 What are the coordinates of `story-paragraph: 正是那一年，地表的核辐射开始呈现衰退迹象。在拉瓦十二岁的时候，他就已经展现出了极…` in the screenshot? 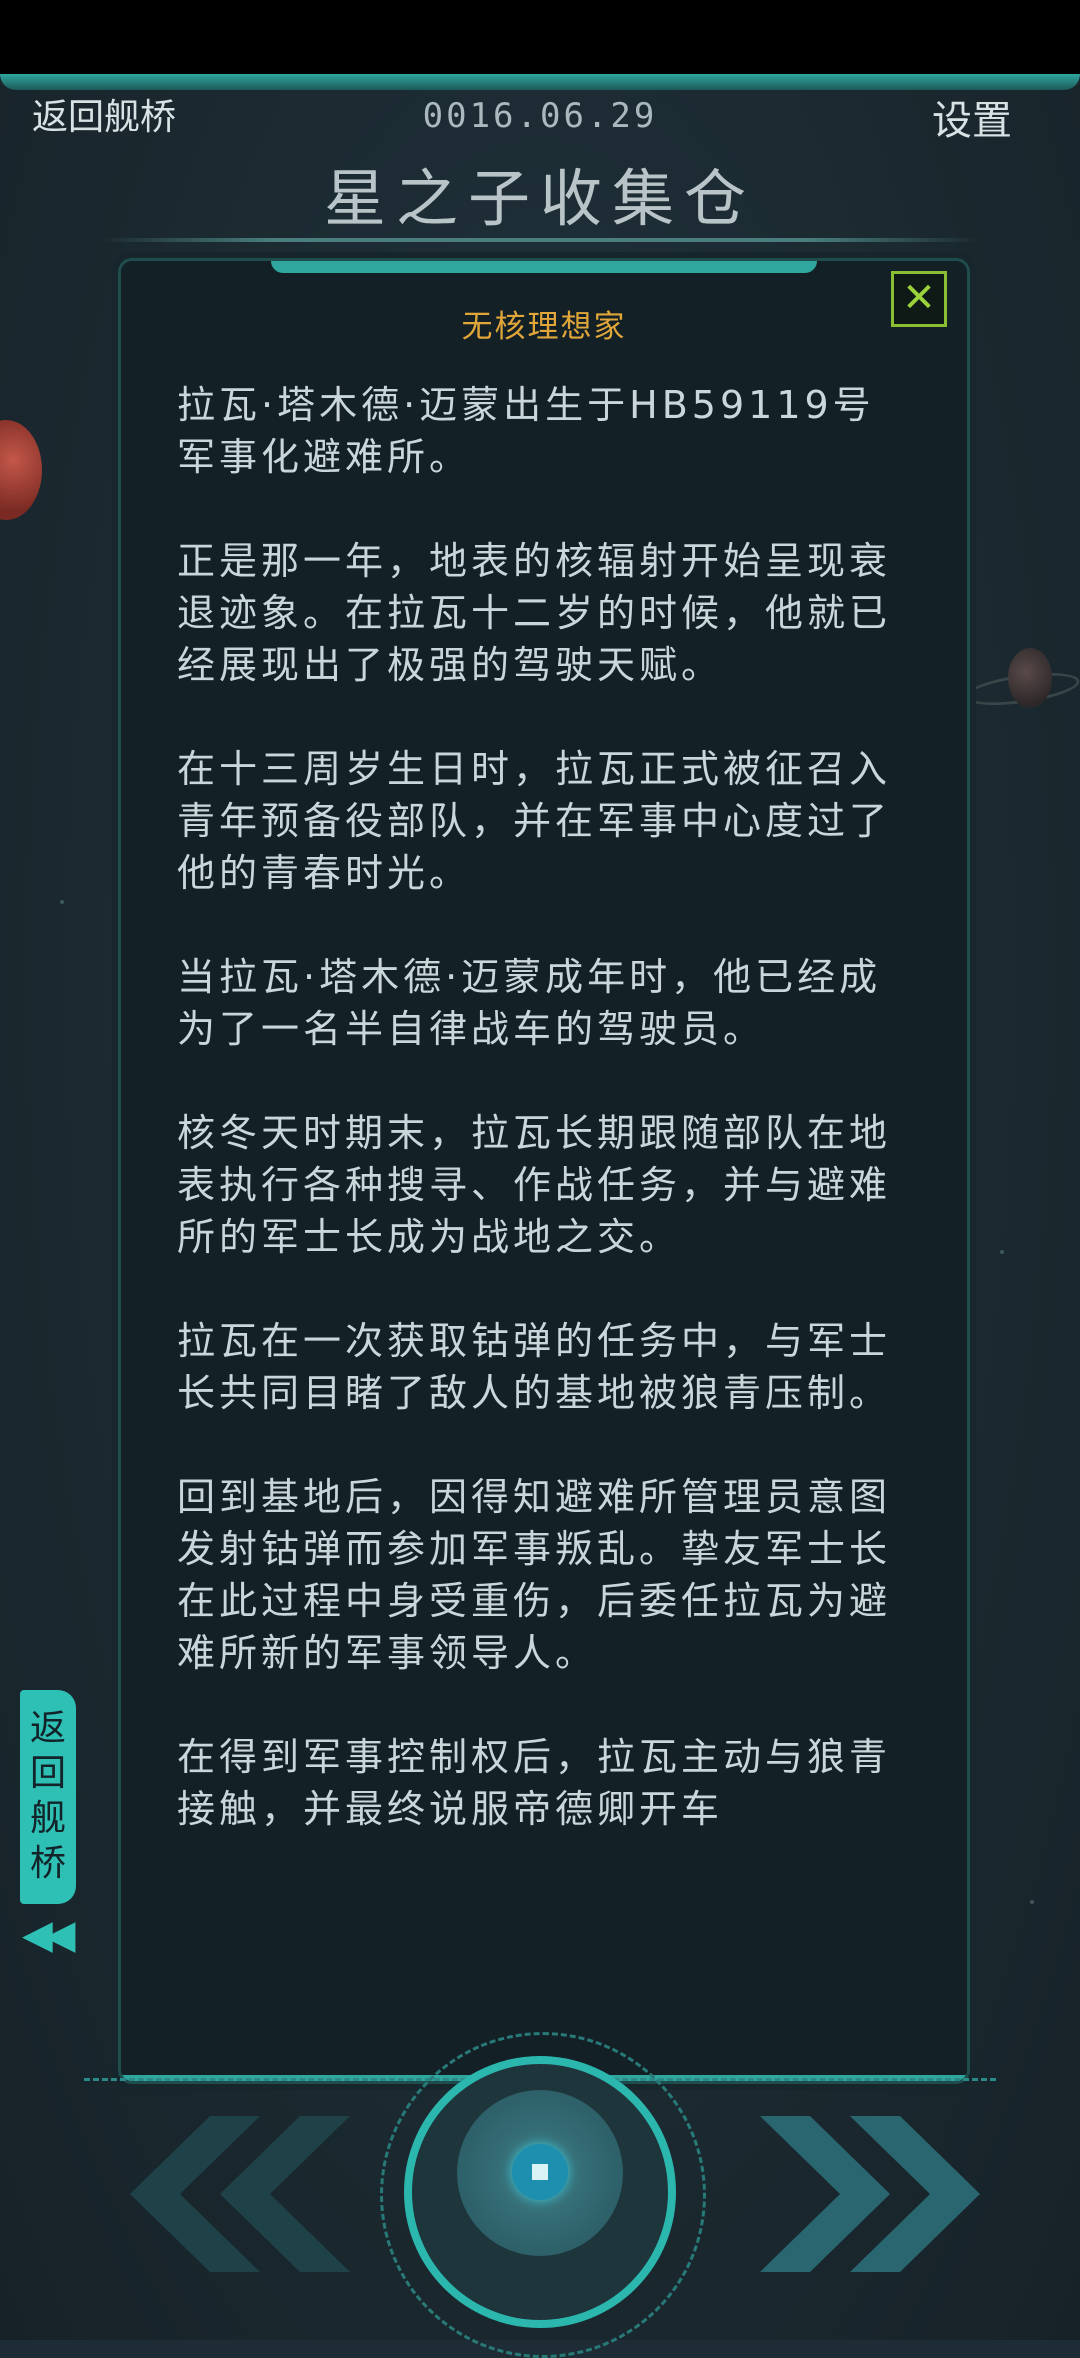 It's located at (534, 613).